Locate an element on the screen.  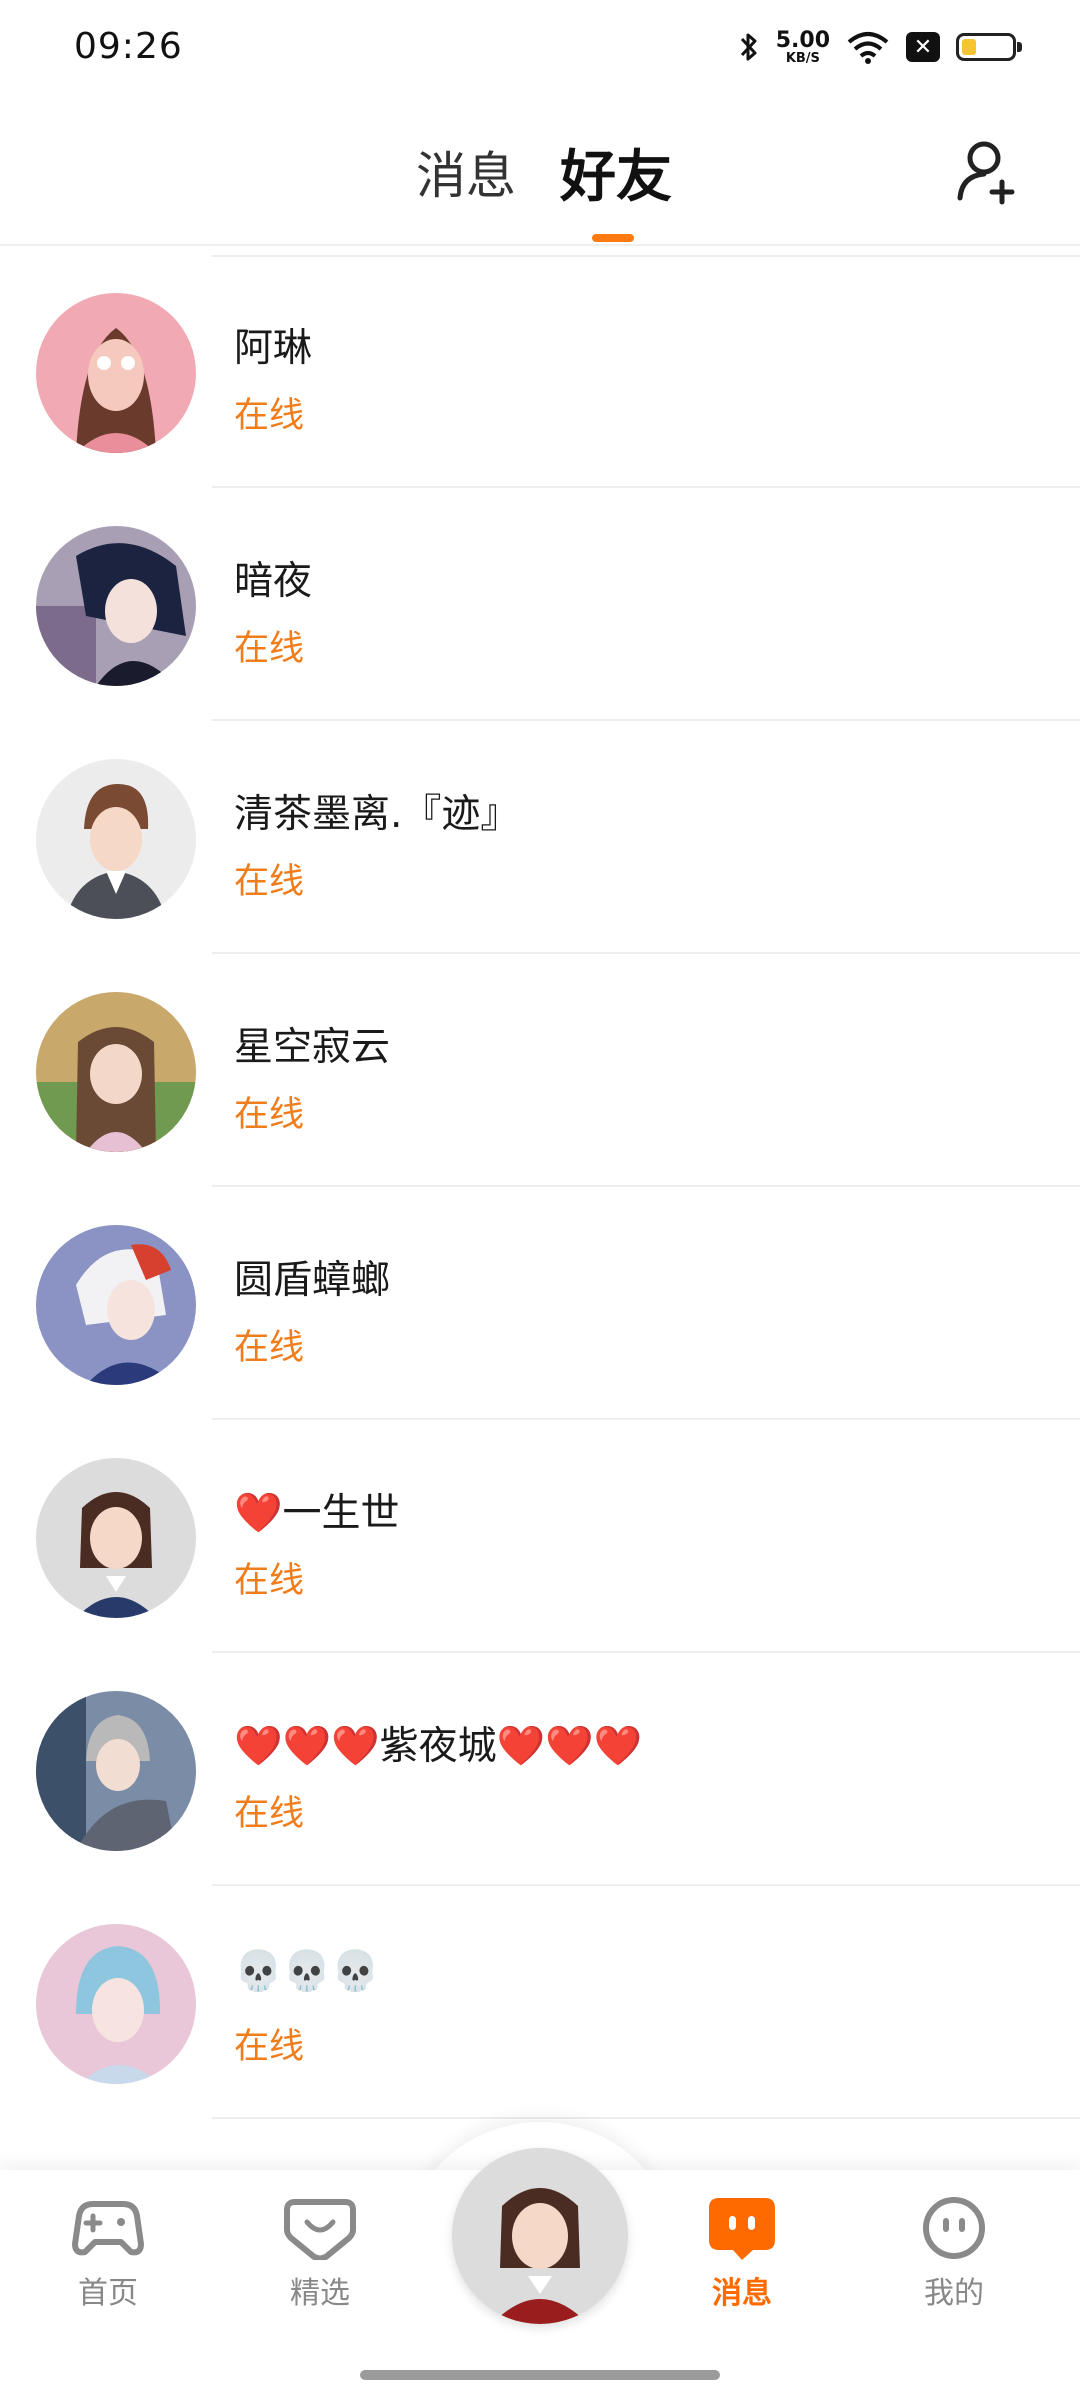
status-icons: 5.00 KB/S ✕ is located at coordinates (880, 47).